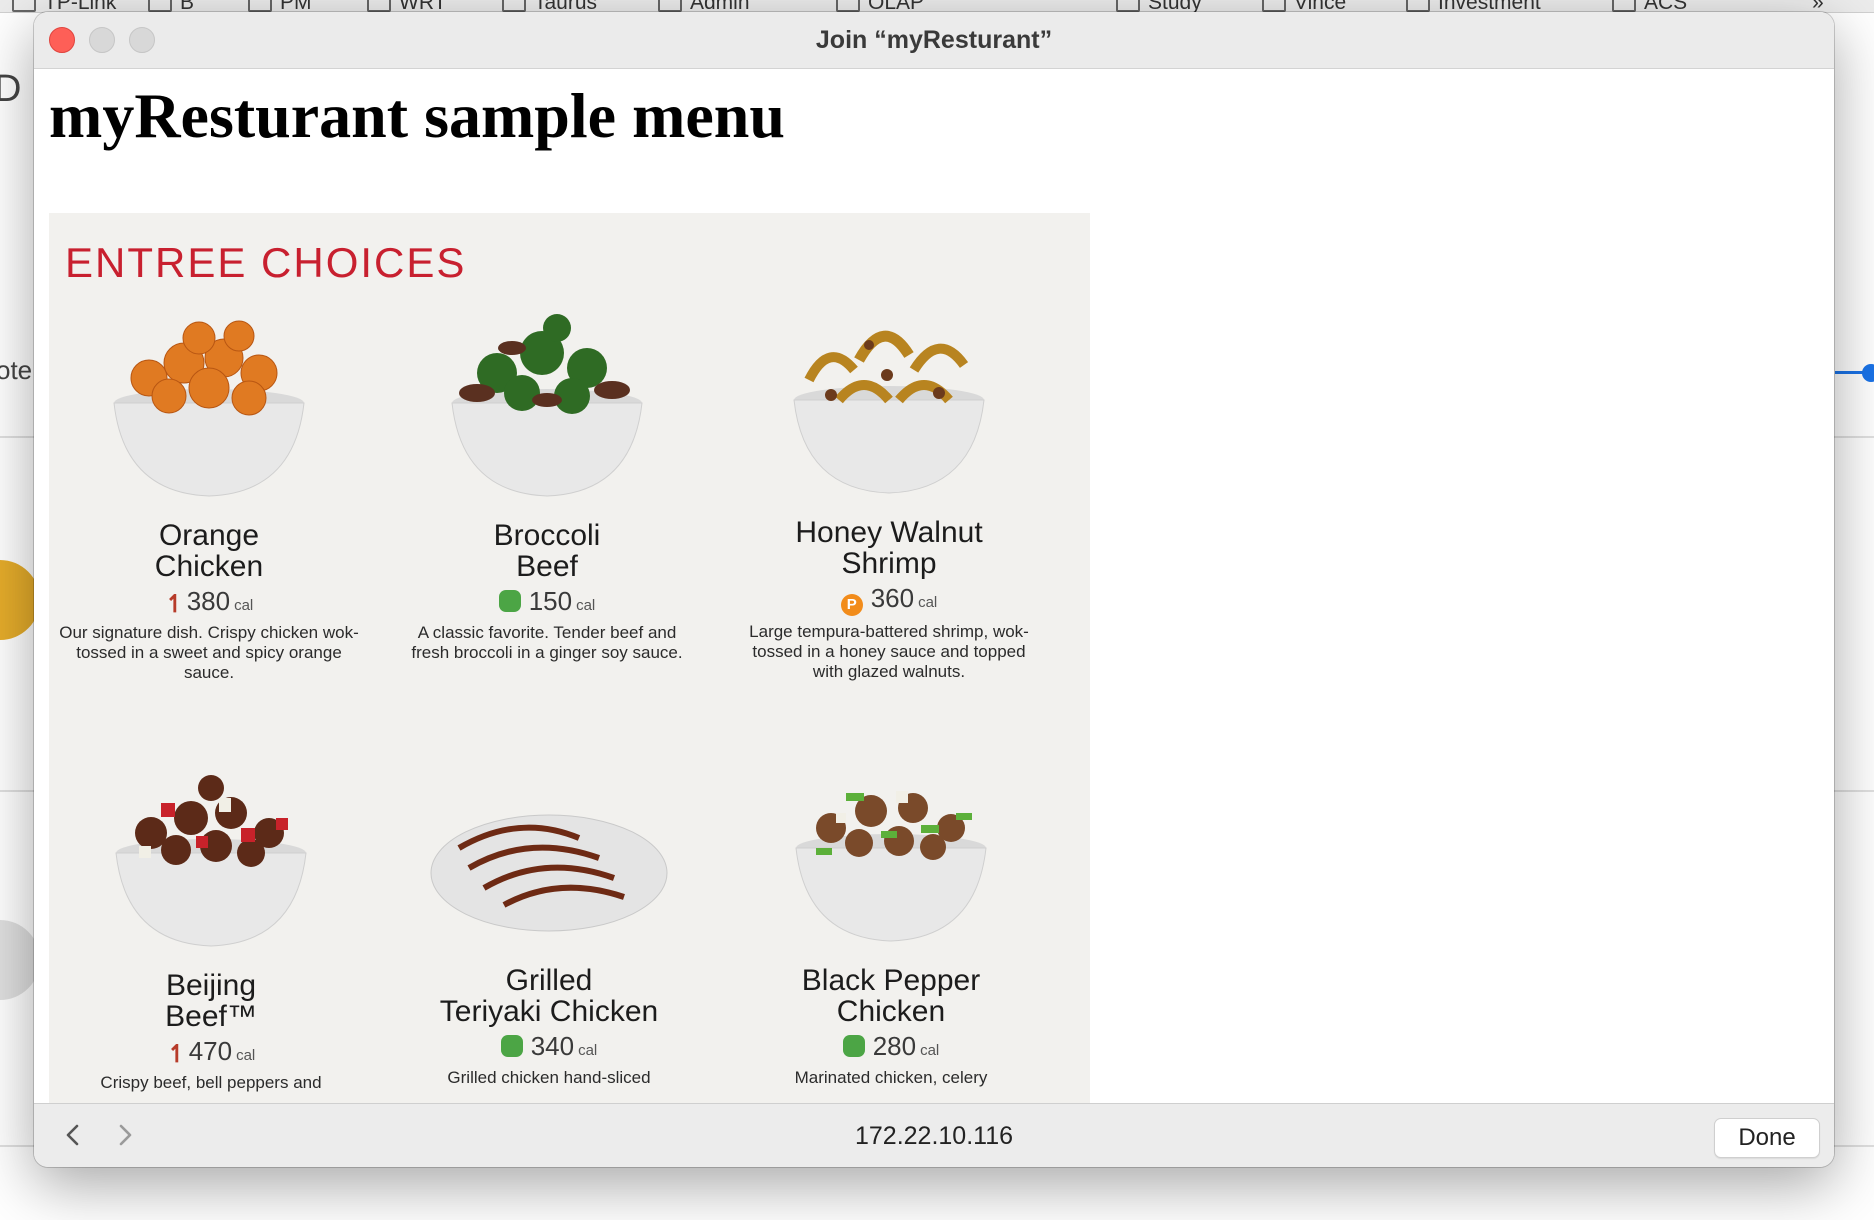  I want to click on dish-description: Crispy beef, bell peppers and, so click(211, 1082).